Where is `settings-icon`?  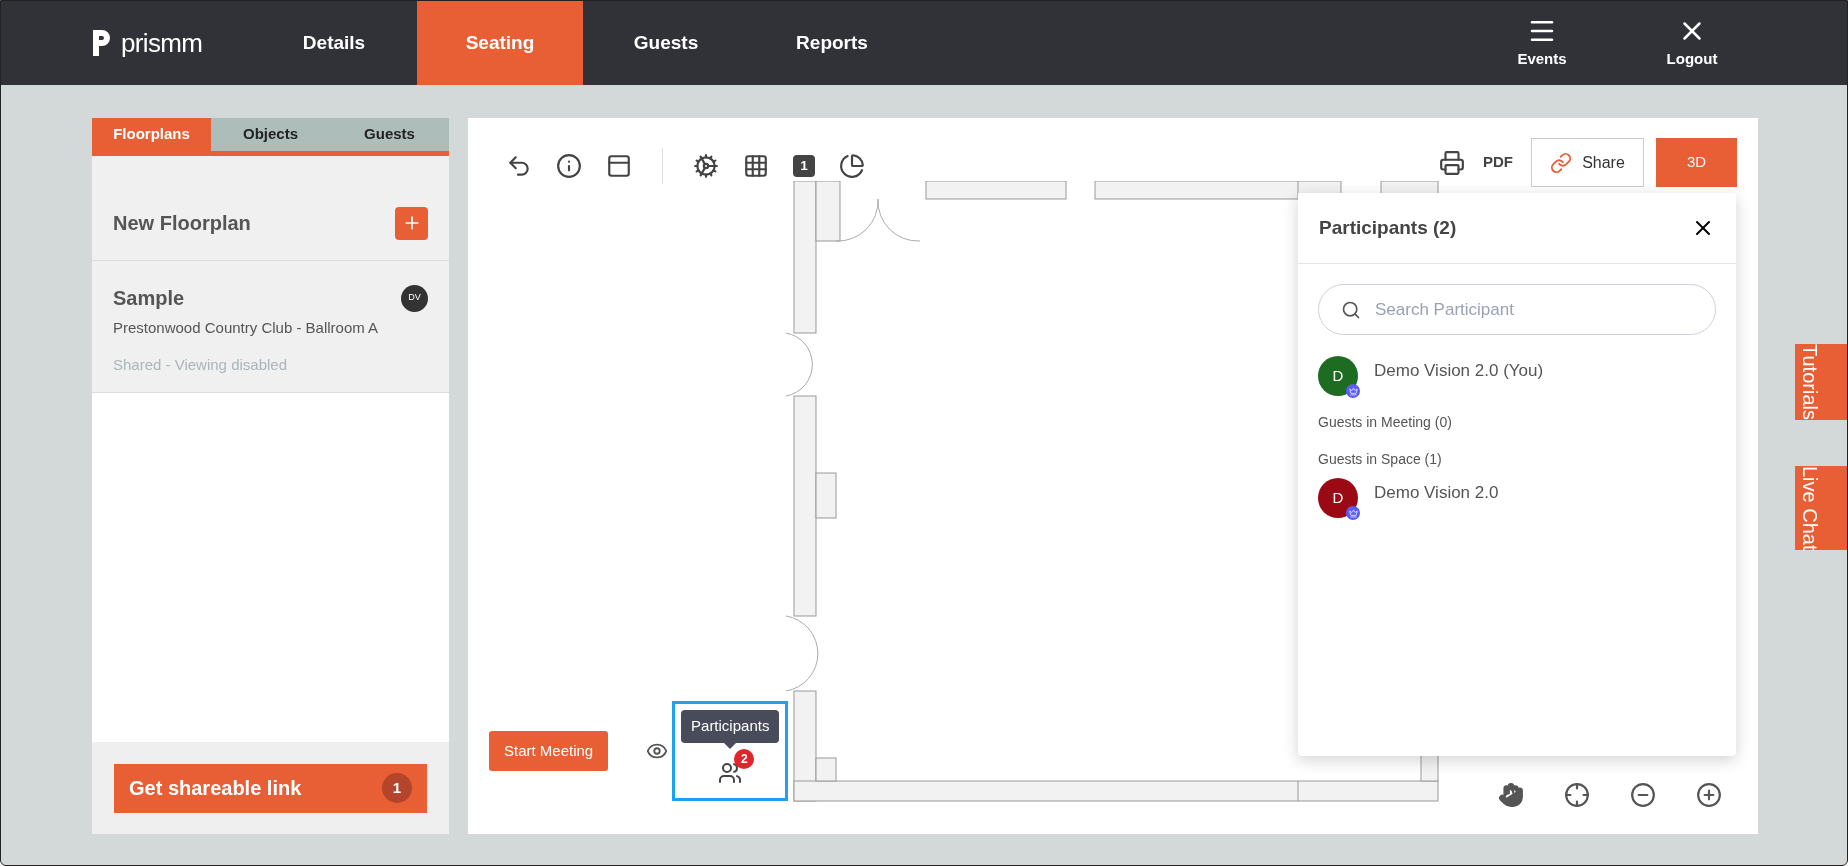
settings-icon is located at coordinates (706, 166).